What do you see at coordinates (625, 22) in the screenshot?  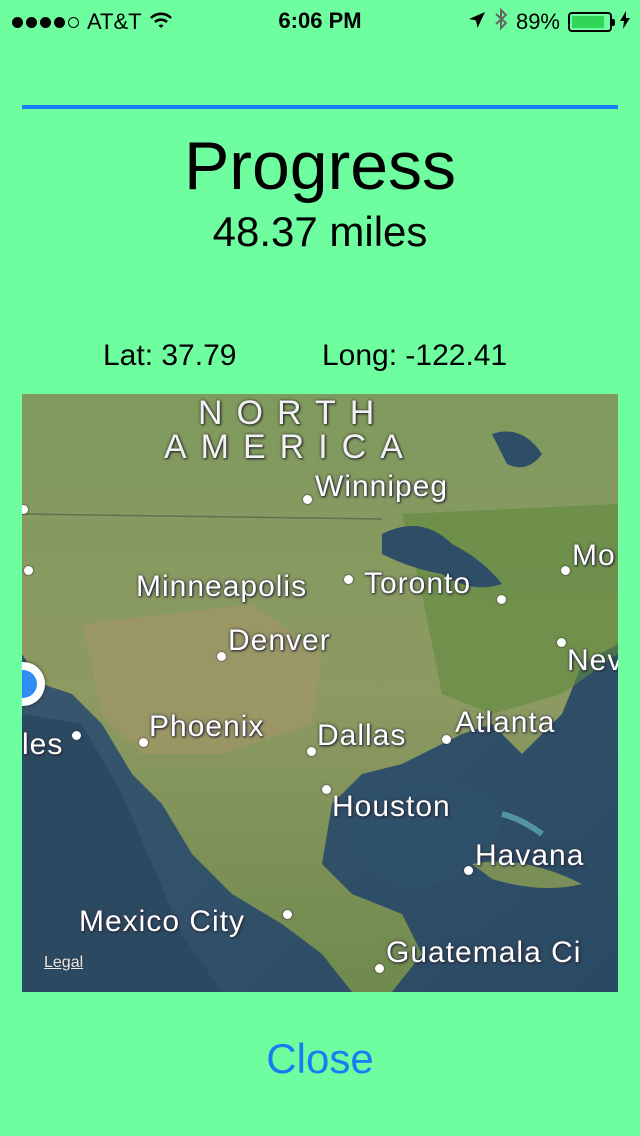 I see `charging-bolt-icon` at bounding box center [625, 22].